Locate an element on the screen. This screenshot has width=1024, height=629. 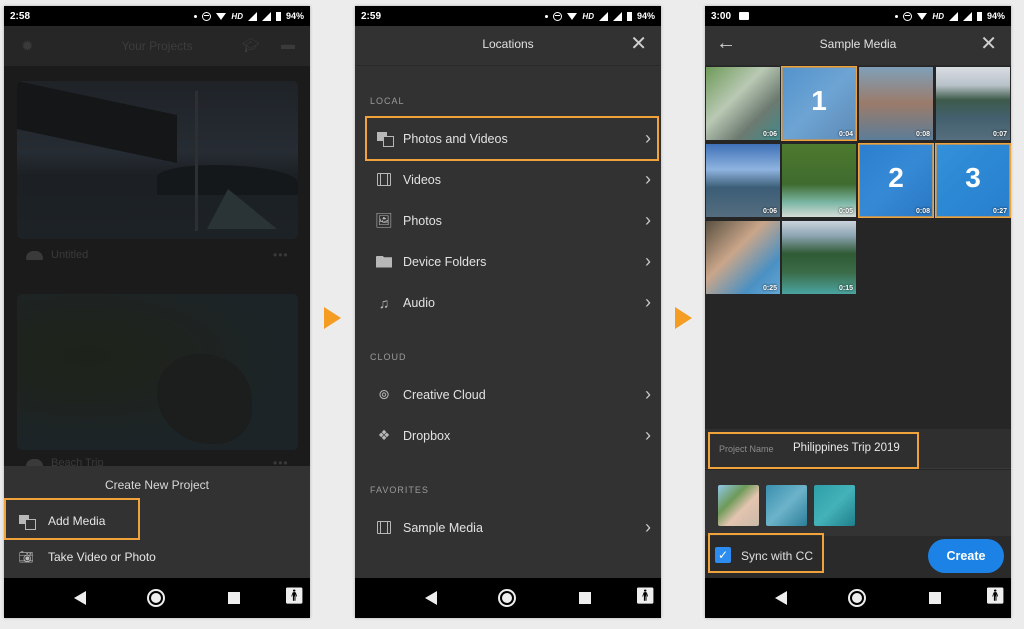
take-video-photo-label: Take Video or Photo is located at coordinates (102, 557).